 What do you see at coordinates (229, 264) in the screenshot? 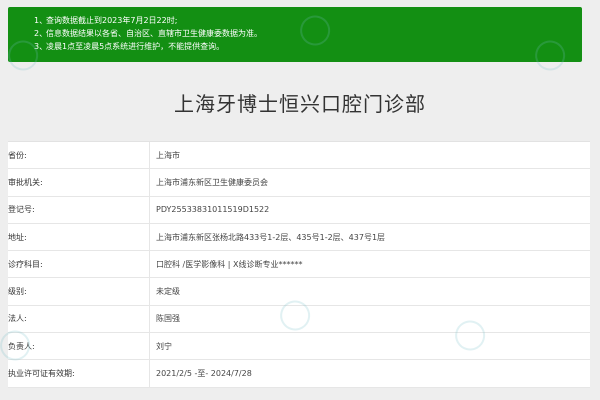
I see `row-value: 口腔科 /医学影像科 | X线诊断专业******` at bounding box center [229, 264].